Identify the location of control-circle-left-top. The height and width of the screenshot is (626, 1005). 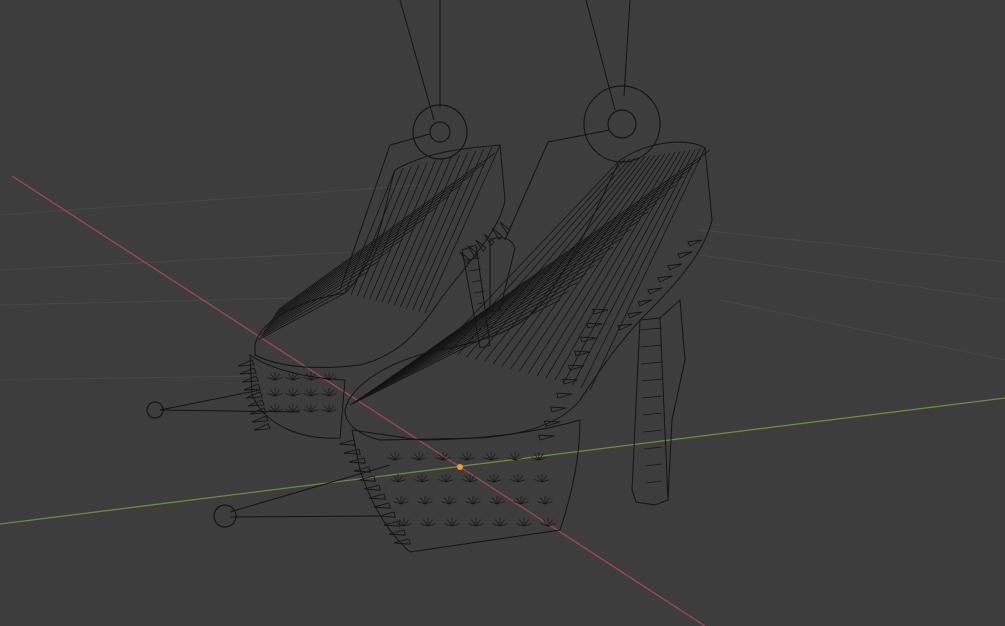
(440, 132).